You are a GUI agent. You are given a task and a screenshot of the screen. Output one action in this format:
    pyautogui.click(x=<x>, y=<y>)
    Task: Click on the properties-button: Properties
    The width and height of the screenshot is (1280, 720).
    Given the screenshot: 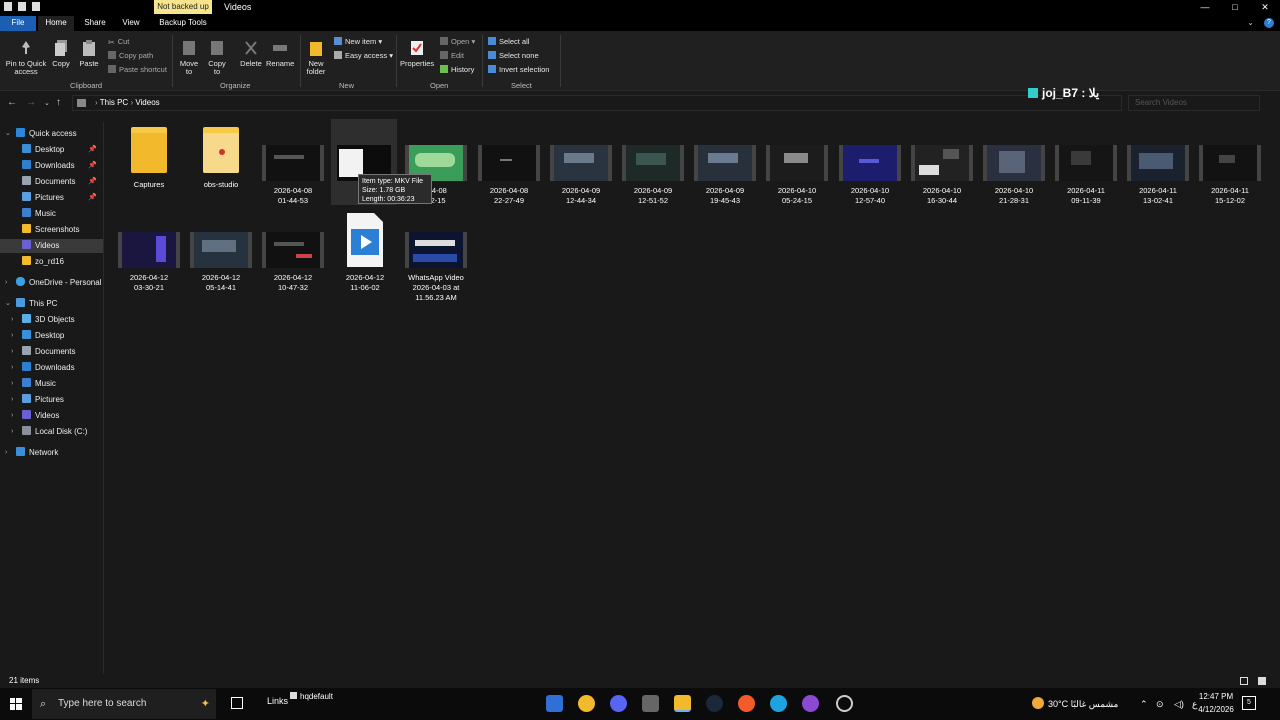 What is the action you would take?
    pyautogui.click(x=417, y=53)
    